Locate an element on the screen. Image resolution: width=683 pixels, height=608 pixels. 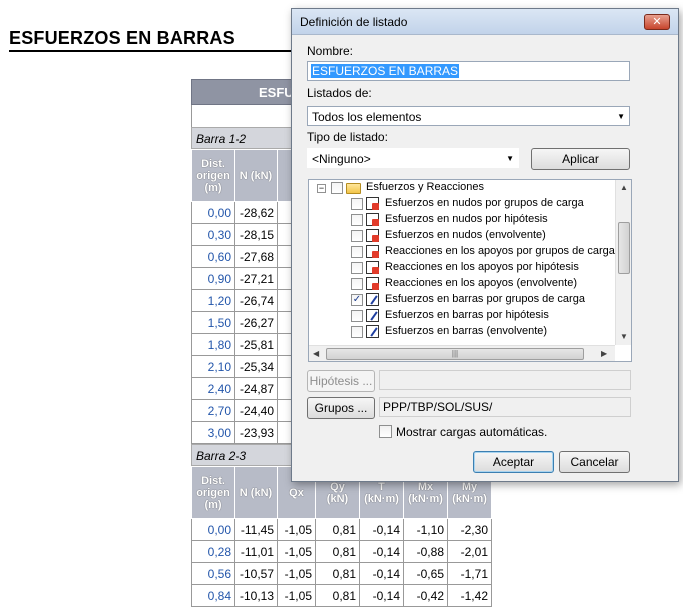
close-button: ✕ is located at coordinates (657, 22).